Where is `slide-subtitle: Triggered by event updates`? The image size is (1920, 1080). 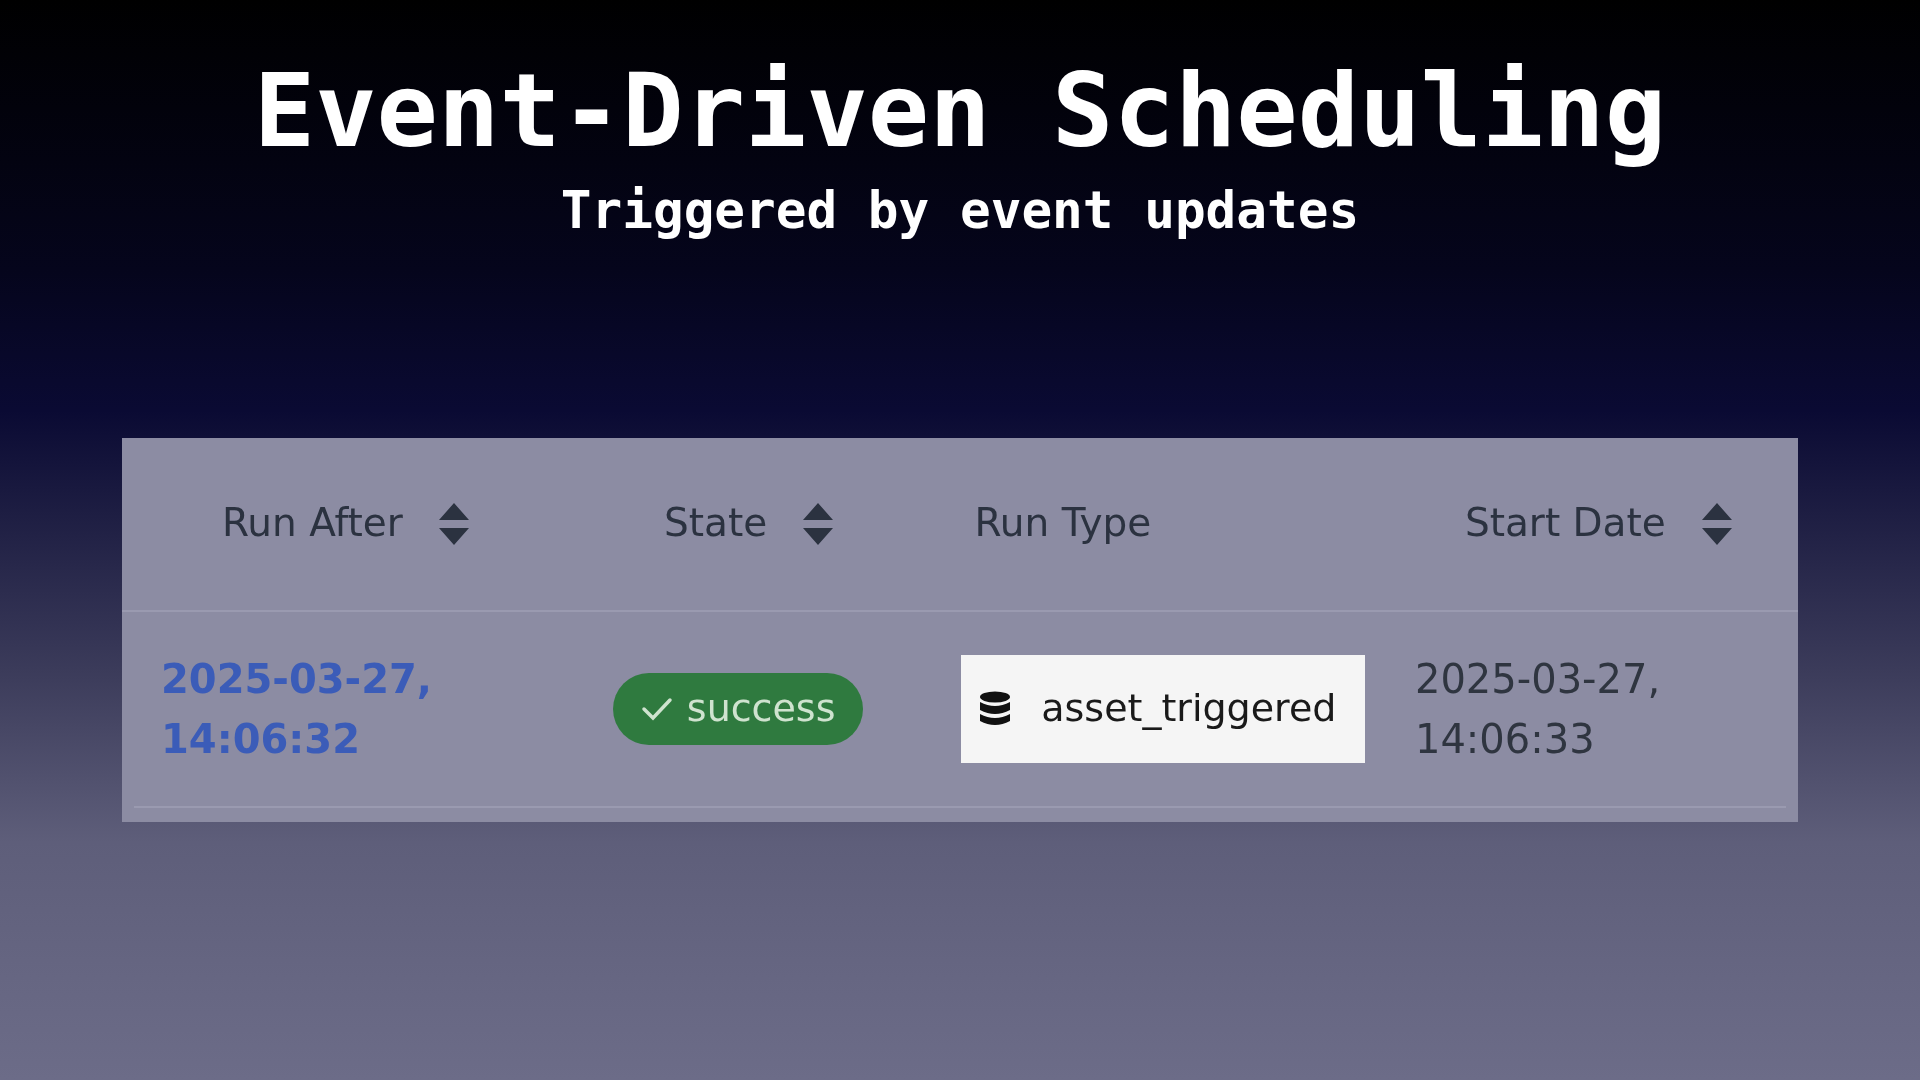
slide-subtitle: Triggered by event updates is located at coordinates (960, 211).